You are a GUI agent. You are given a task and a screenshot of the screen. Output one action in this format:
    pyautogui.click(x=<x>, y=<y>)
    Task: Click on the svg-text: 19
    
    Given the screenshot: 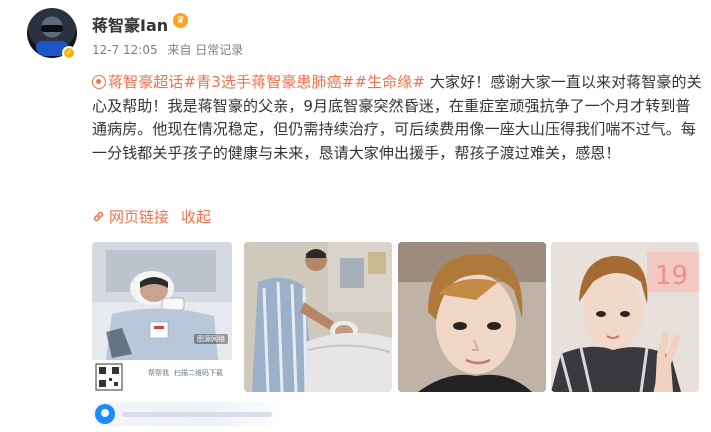 What is the action you would take?
    pyautogui.click(x=671, y=276)
    